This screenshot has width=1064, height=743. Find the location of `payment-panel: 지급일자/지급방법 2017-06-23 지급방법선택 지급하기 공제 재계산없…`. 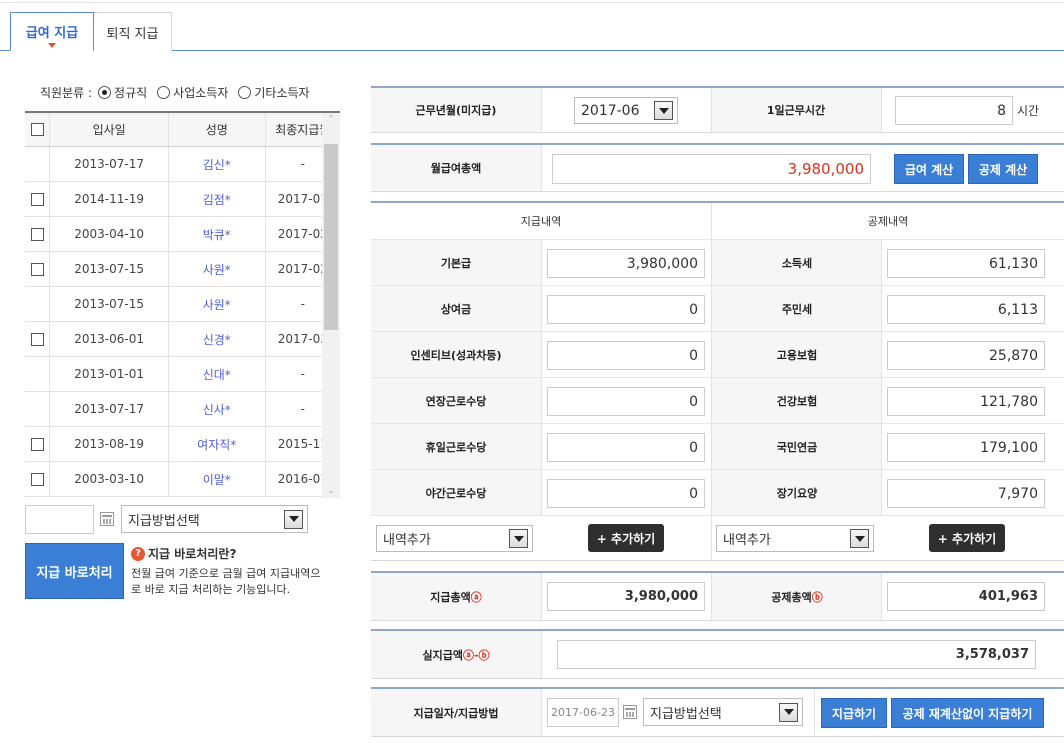

payment-panel: 지급일자/지급방법 2017-06-23 지급방법선택 지급하기 공제 재계산없… is located at coordinates (717, 712).